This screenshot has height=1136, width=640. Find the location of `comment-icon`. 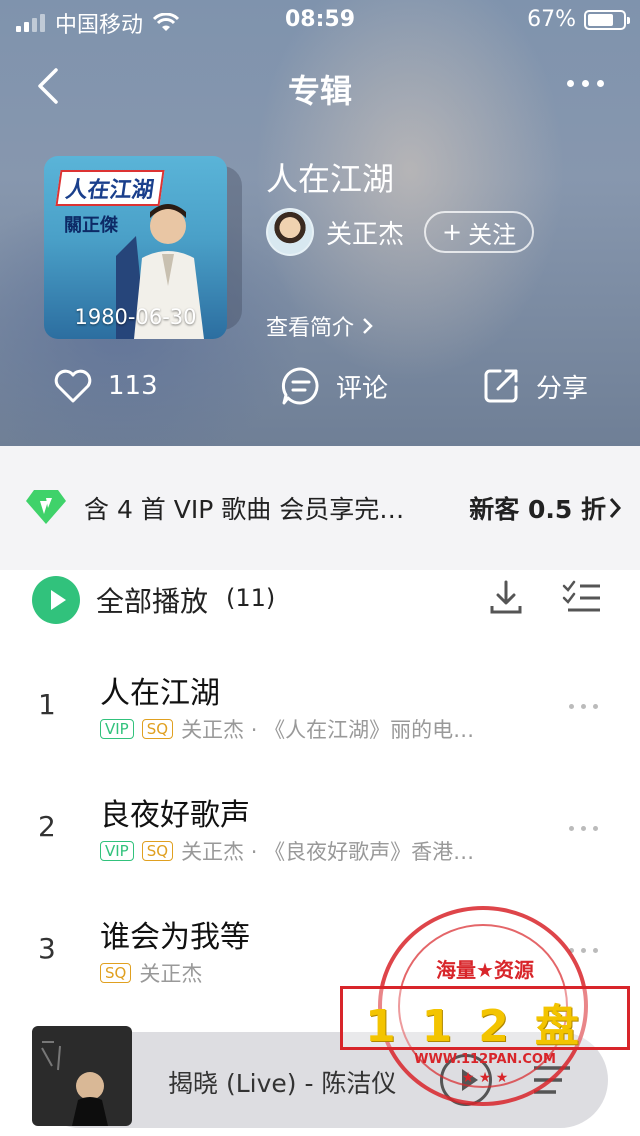

comment-icon is located at coordinates (300, 386).